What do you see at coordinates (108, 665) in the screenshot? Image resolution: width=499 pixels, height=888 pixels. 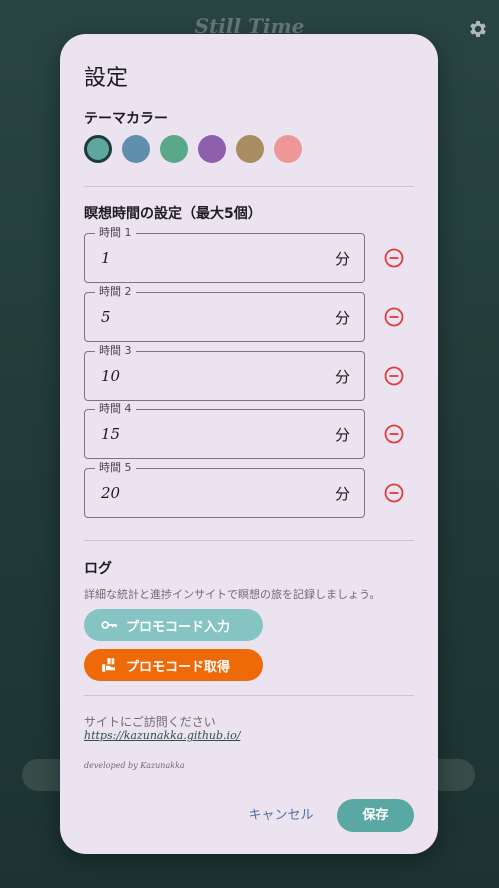 I see `gift-hand-icon` at bounding box center [108, 665].